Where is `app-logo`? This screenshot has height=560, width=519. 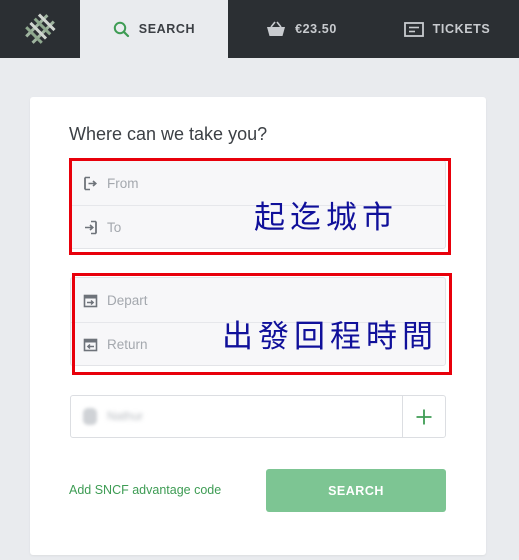
app-logo is located at coordinates (40, 29).